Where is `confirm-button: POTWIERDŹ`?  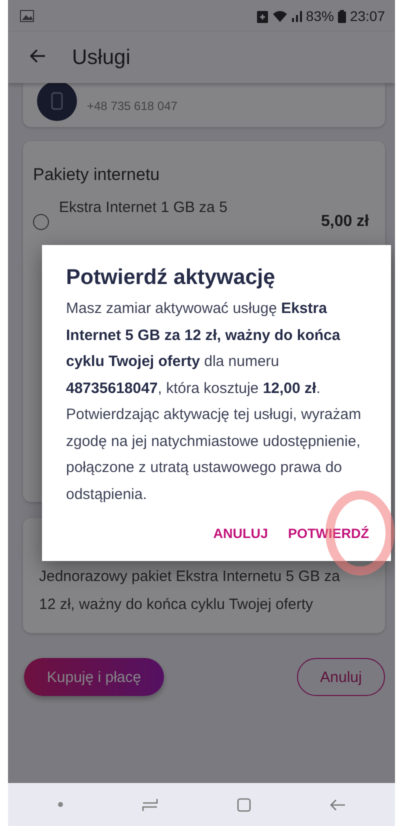
confirm-button: POTWIERDŹ is located at coordinates (328, 533).